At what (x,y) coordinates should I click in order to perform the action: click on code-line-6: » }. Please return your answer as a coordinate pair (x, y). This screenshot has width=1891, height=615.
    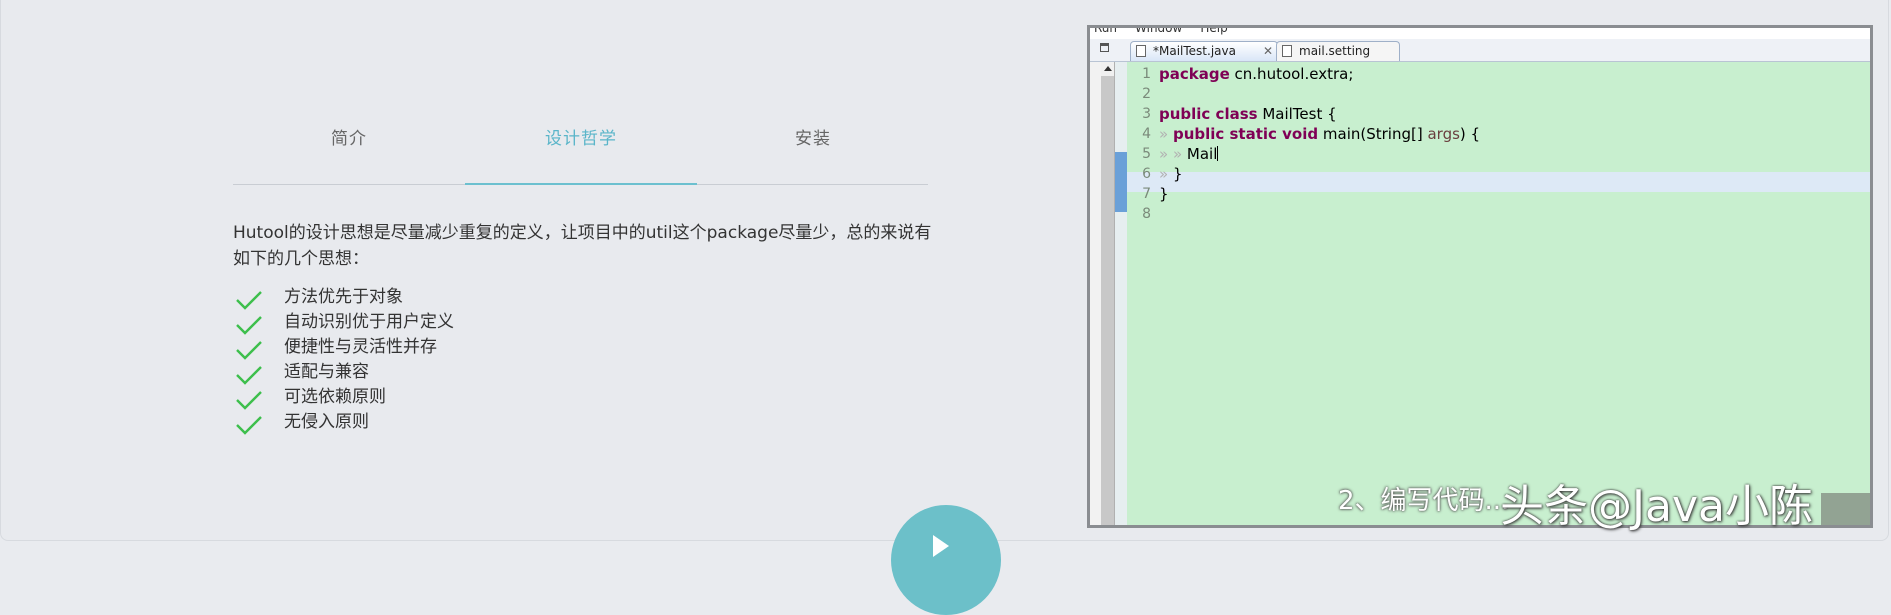
    Looking at the image, I should click on (1171, 174).